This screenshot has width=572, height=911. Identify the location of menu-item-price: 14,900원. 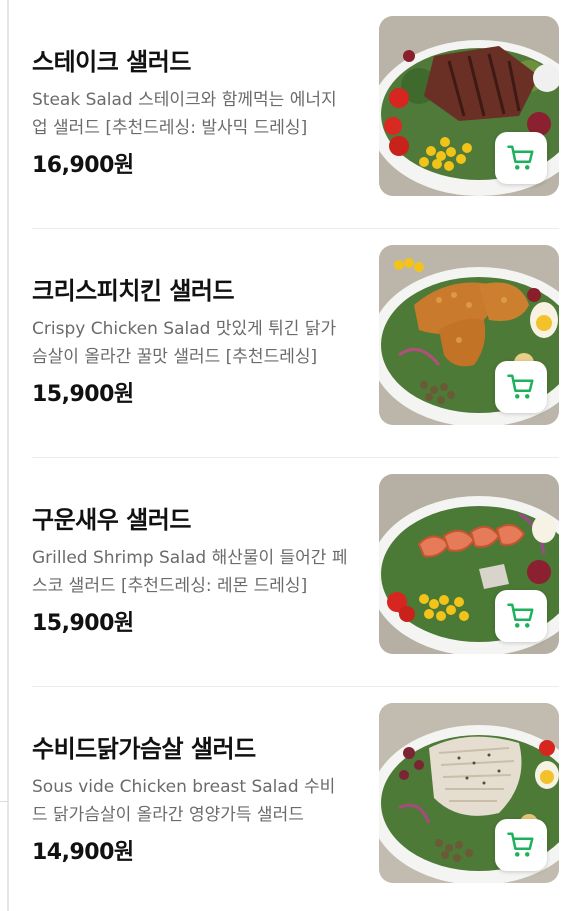
(83, 852).